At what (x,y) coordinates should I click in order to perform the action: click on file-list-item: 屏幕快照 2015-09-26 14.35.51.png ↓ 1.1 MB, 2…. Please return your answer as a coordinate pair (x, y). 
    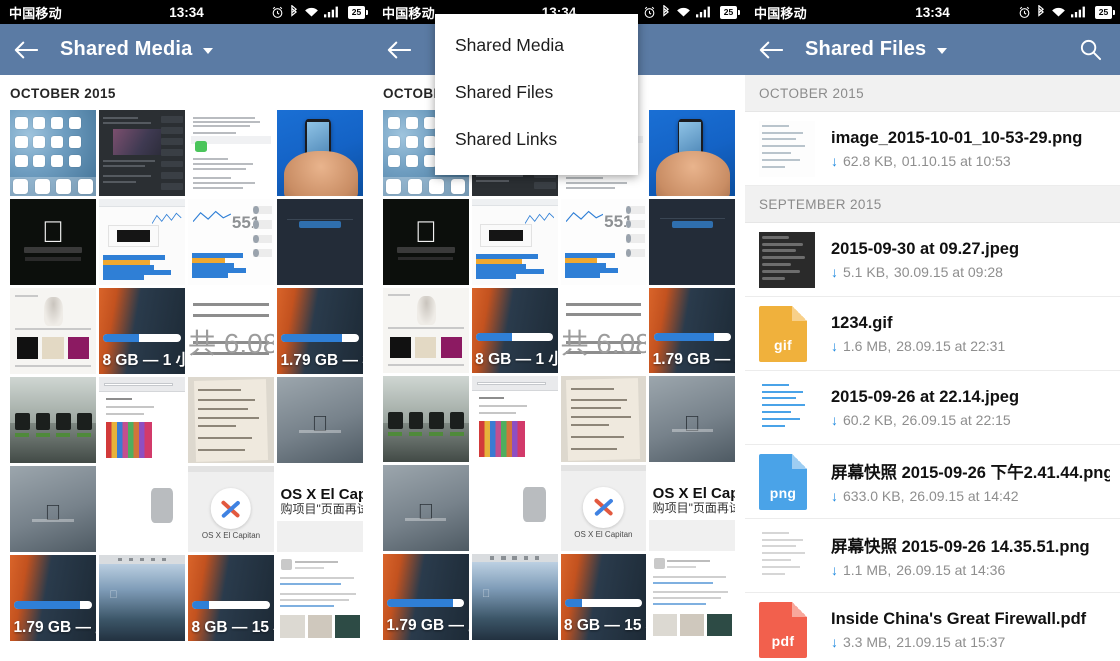
    Looking at the image, I should click on (932, 556).